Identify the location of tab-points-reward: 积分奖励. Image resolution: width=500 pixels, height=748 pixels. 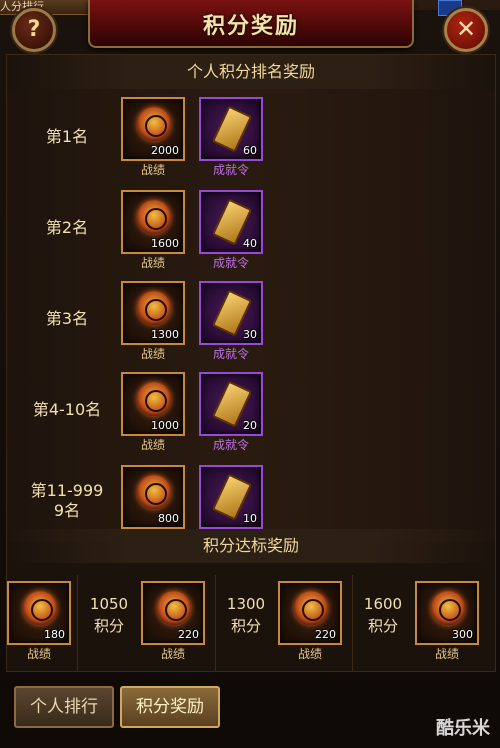
(170, 707).